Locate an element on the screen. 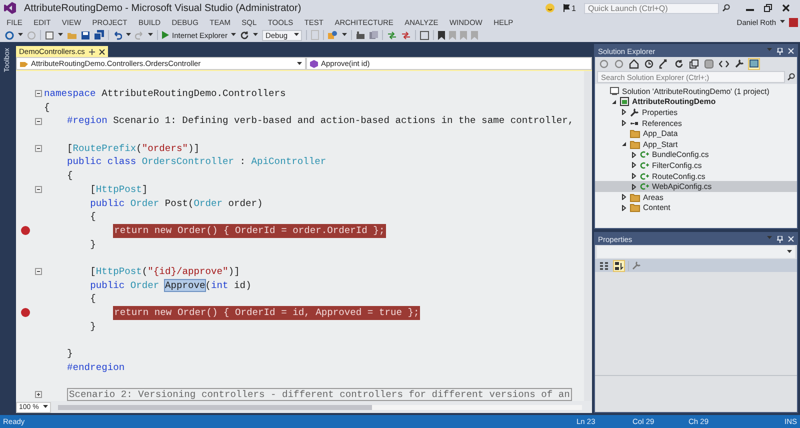 This screenshot has height=428, width=800. solution-icon is located at coordinates (614, 91).